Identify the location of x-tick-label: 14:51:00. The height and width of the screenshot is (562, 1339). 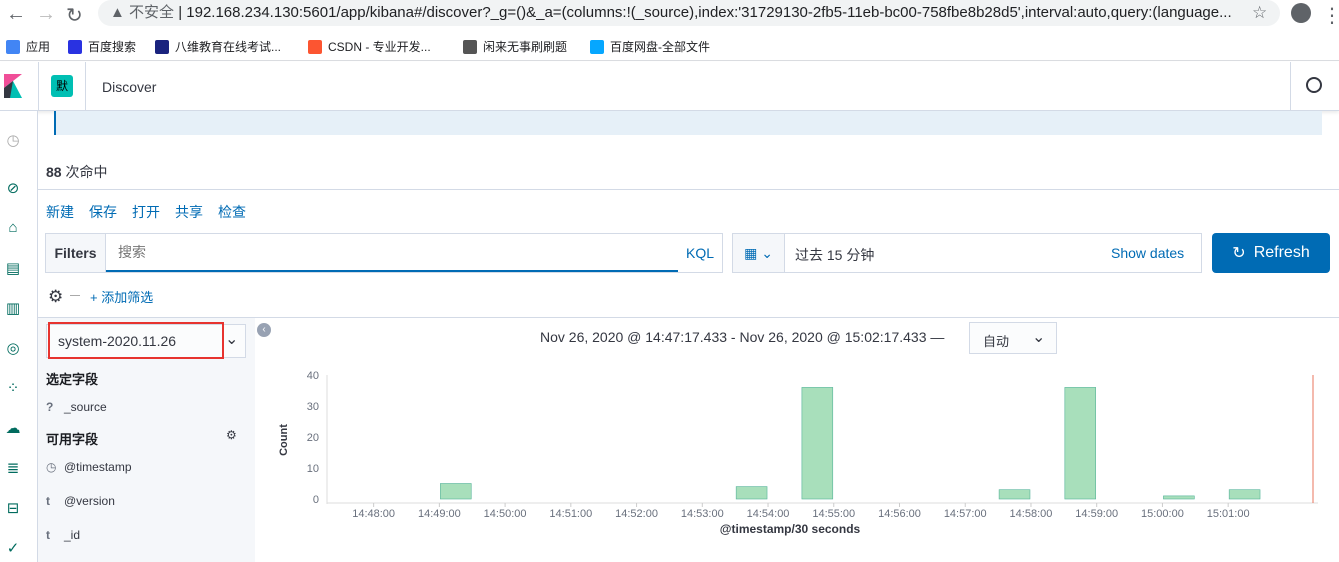
(570, 514).